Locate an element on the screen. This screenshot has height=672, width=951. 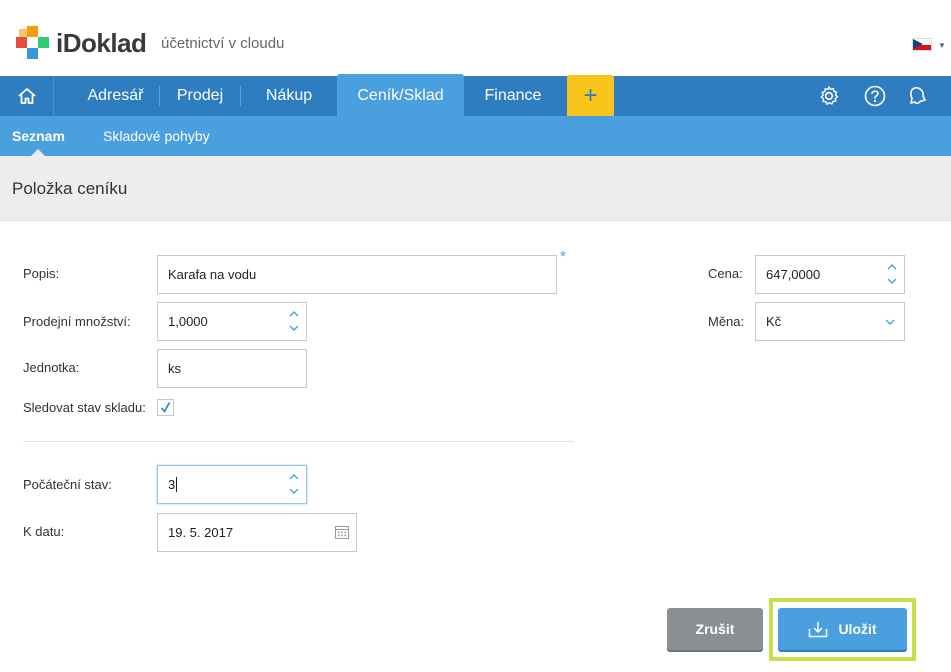
cena-label: Cena: is located at coordinates (725, 273).